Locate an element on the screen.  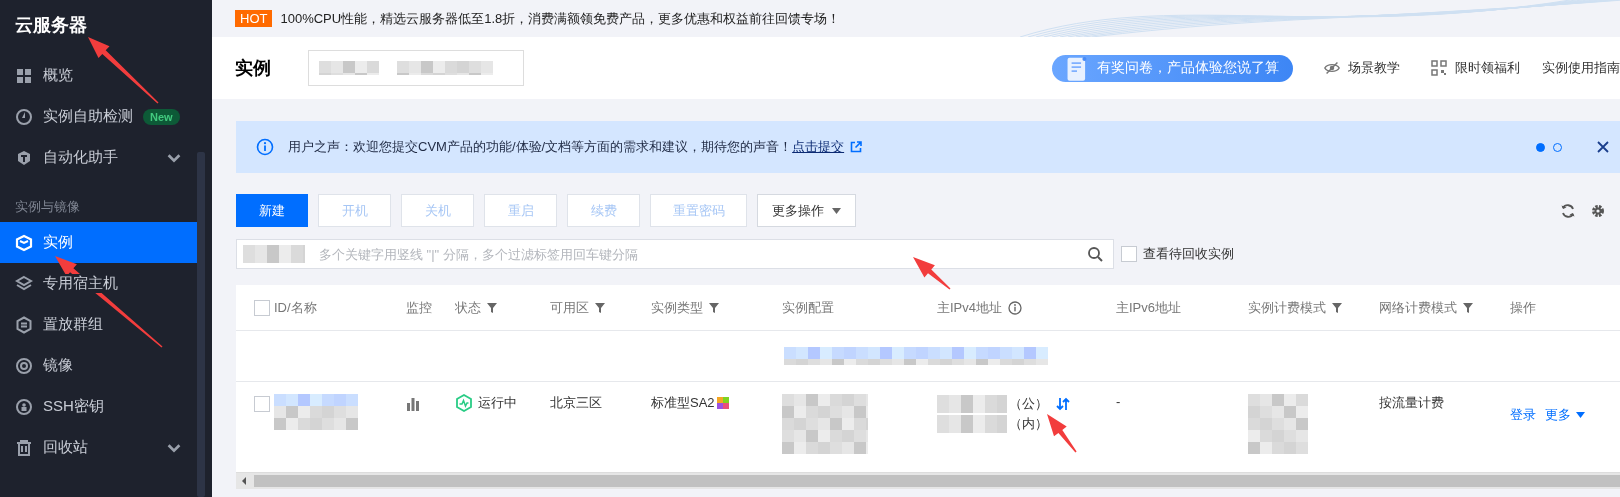
toolbar-button: 新建 is located at coordinates (272, 210).